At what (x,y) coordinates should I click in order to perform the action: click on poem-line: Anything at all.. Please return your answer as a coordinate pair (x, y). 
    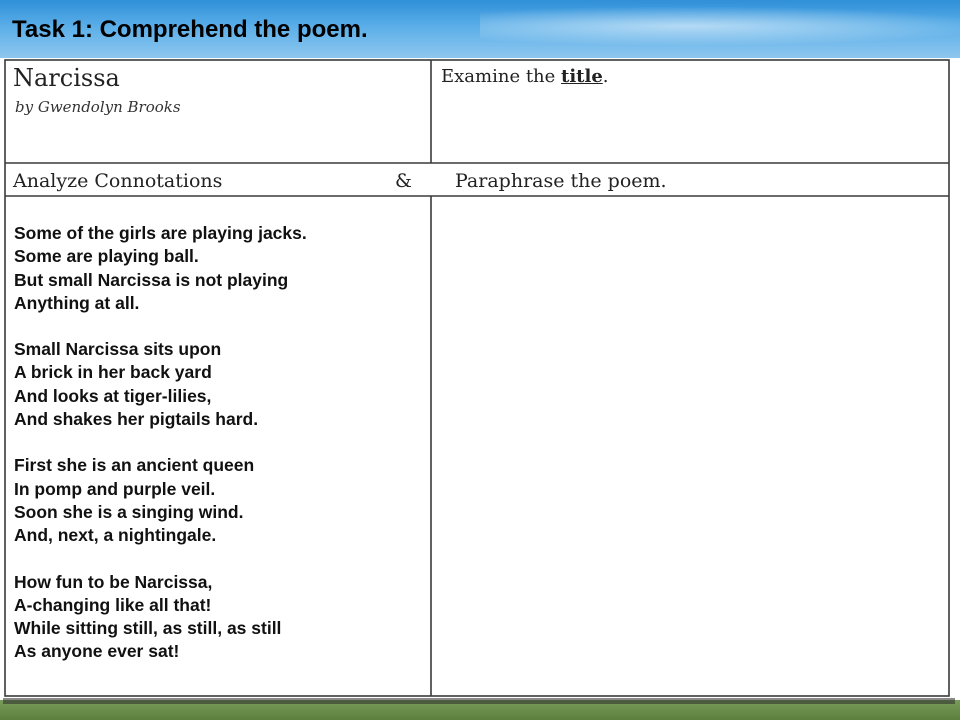
    Looking at the image, I should click on (77, 302).